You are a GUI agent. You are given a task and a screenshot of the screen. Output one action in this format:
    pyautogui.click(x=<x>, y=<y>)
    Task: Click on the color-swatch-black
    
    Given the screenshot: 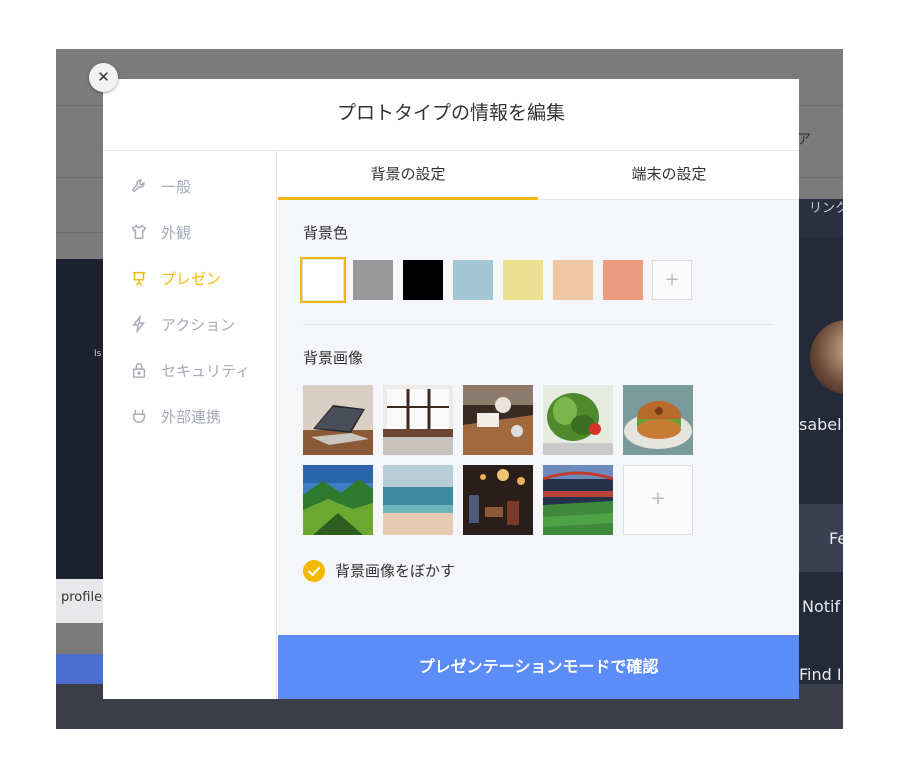 What is the action you would take?
    pyautogui.click(x=423, y=280)
    